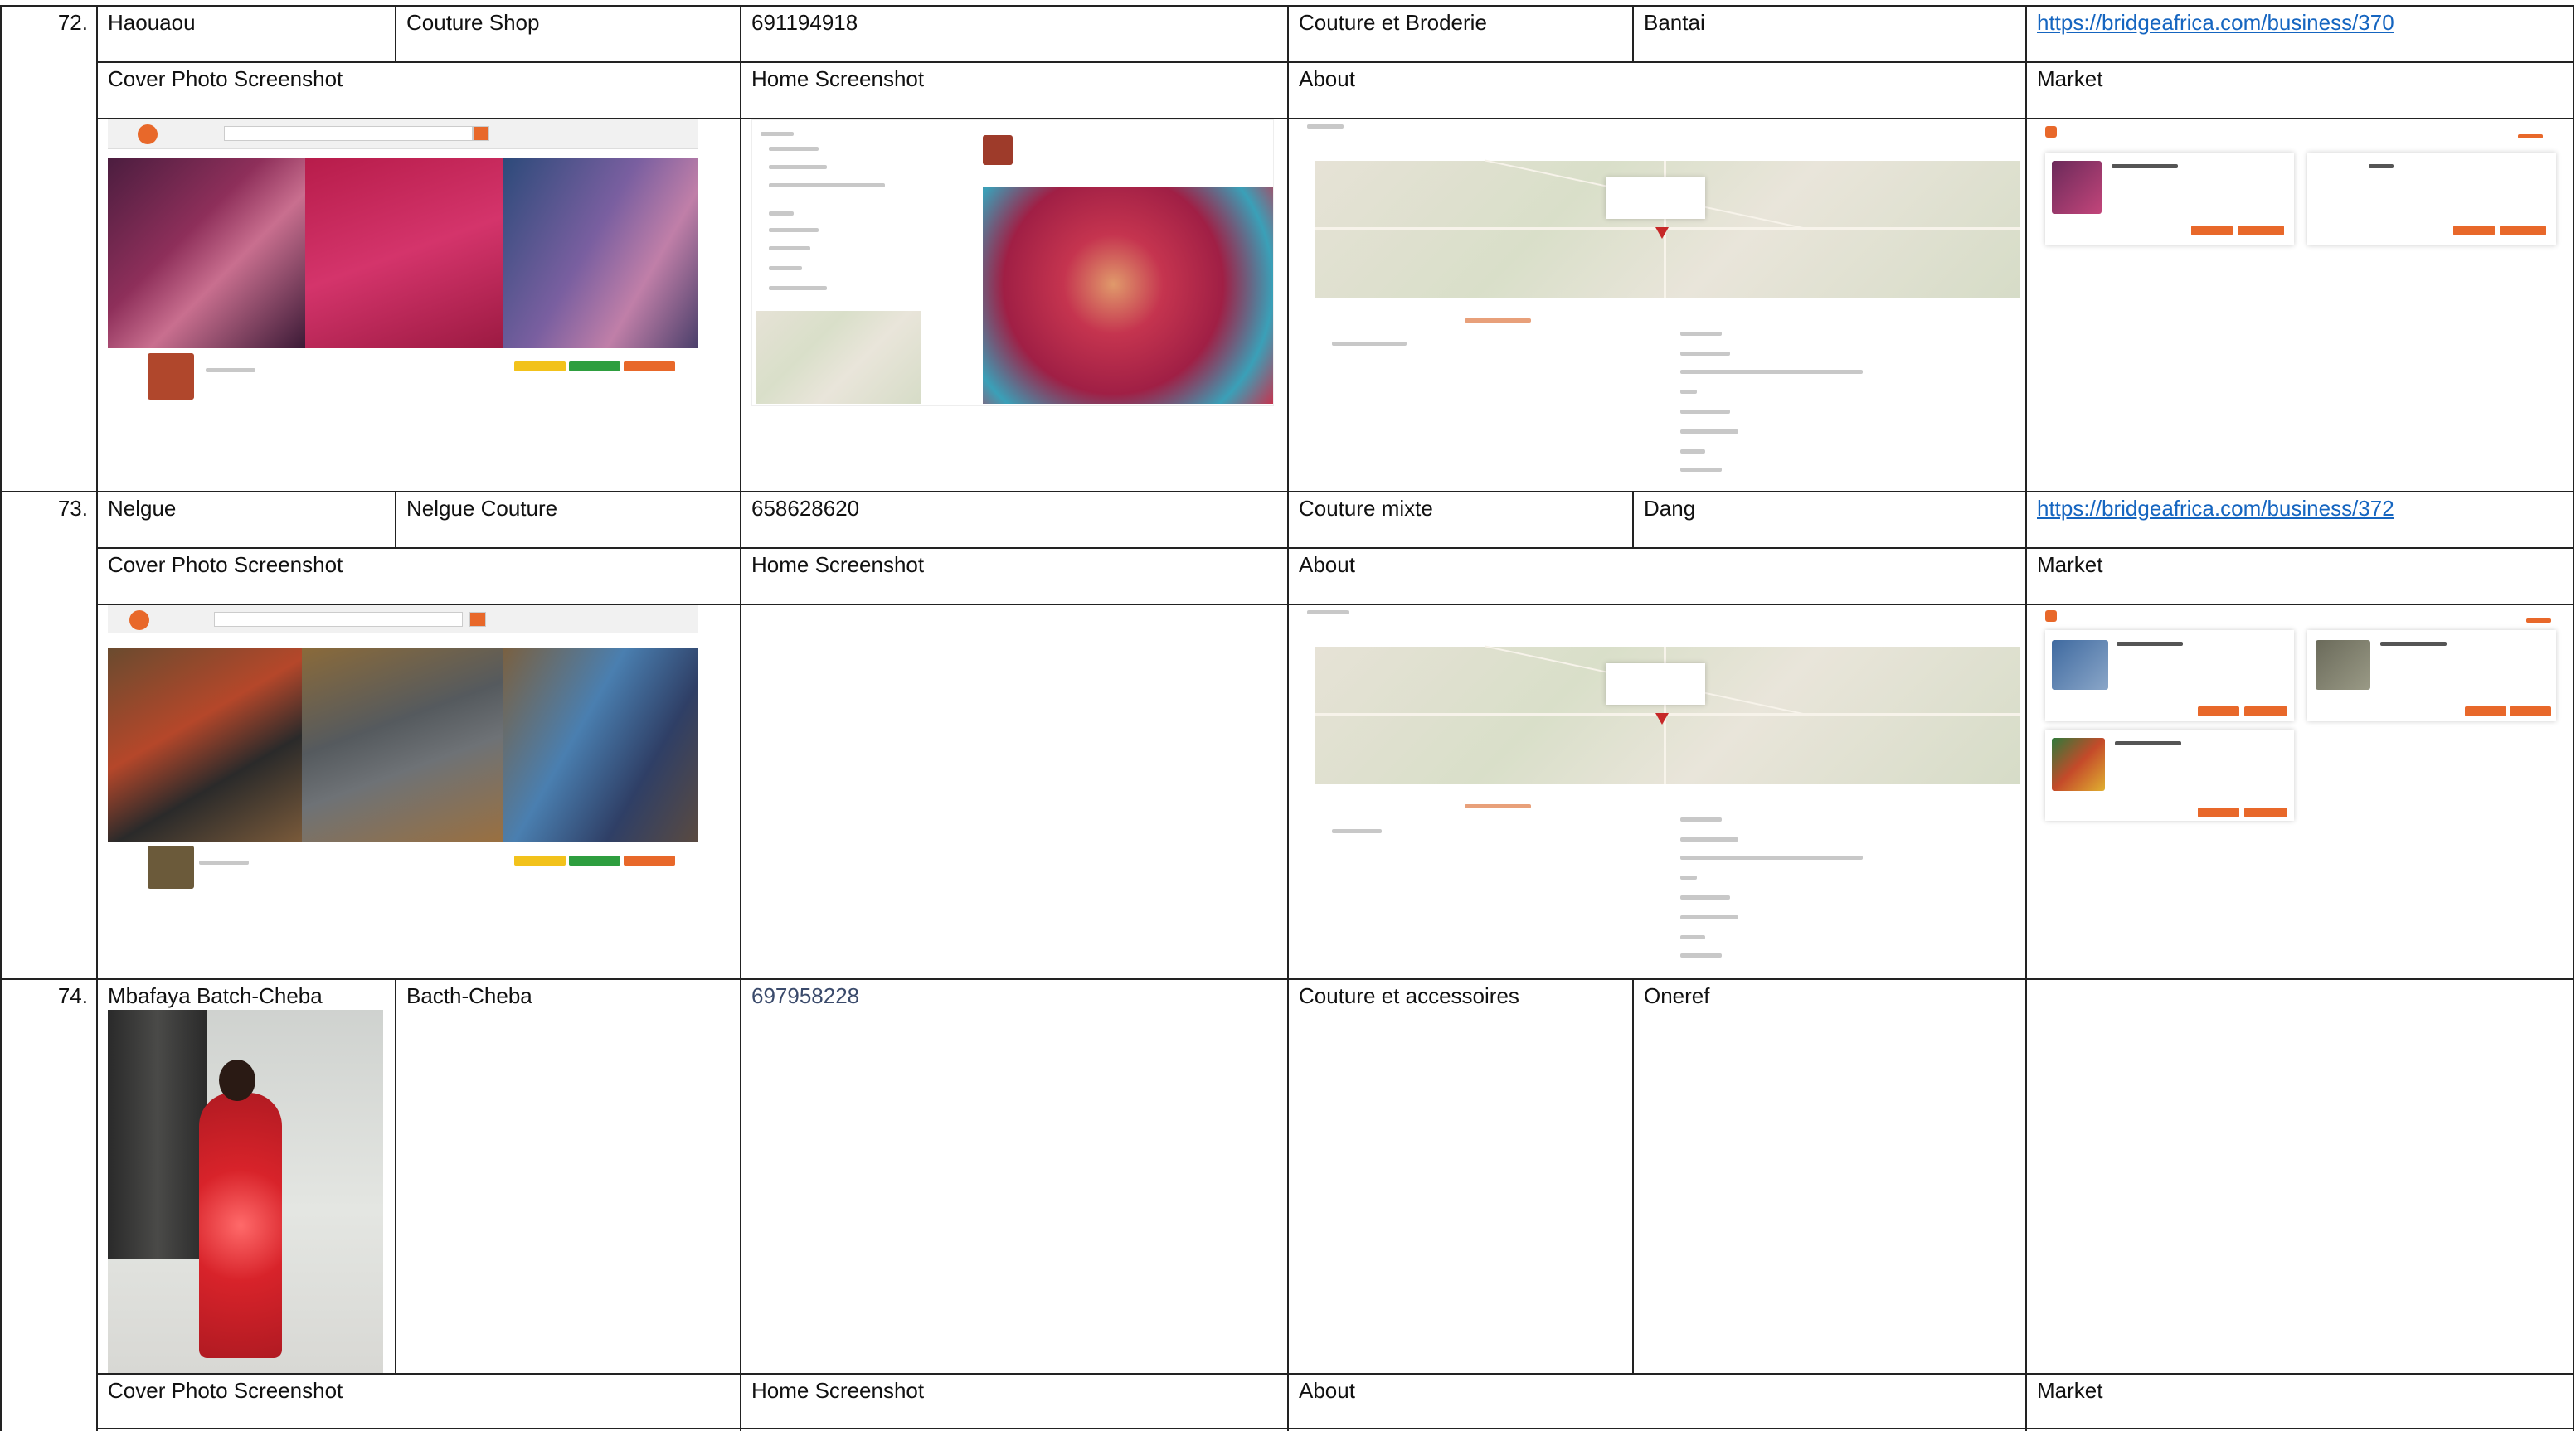 The image size is (2576, 1431). Describe the element at coordinates (2215, 22) in the screenshot. I see `business-link: https://bridgeafrica.com/business/370` at that location.